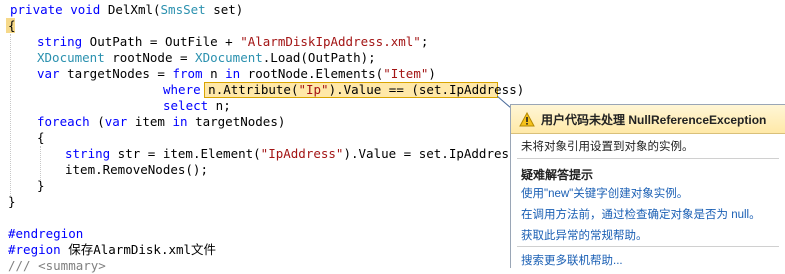 Image resolution: width=785 pixels, height=274 pixels. Describe the element at coordinates (557, 175) in the screenshot. I see `troubleshooting-tips-title: 疑难解答提示` at that location.